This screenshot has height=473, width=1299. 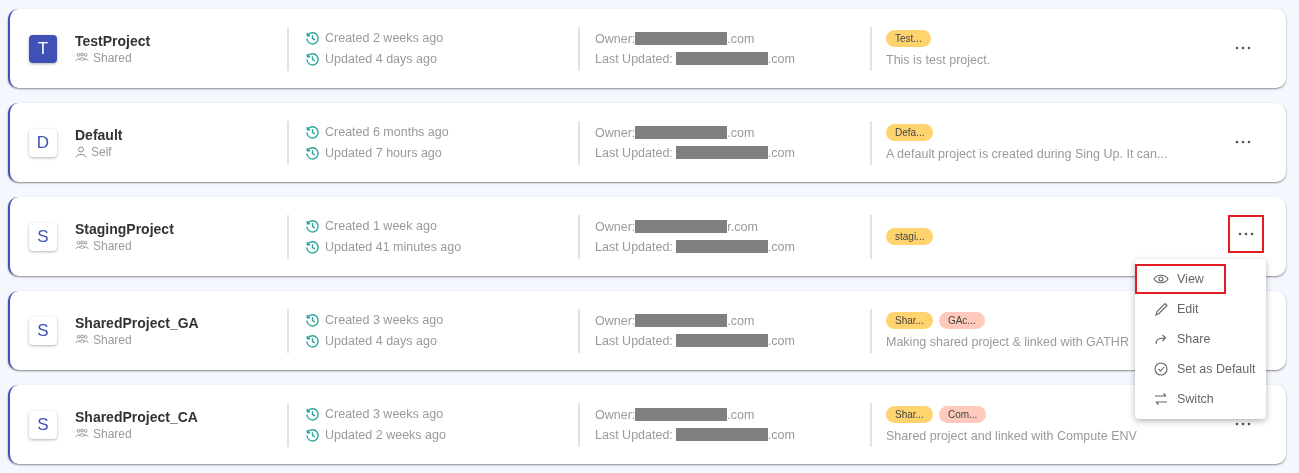 What do you see at coordinates (393, 247) in the screenshot?
I see `updated-text: Updated 41 minutes ago` at bounding box center [393, 247].